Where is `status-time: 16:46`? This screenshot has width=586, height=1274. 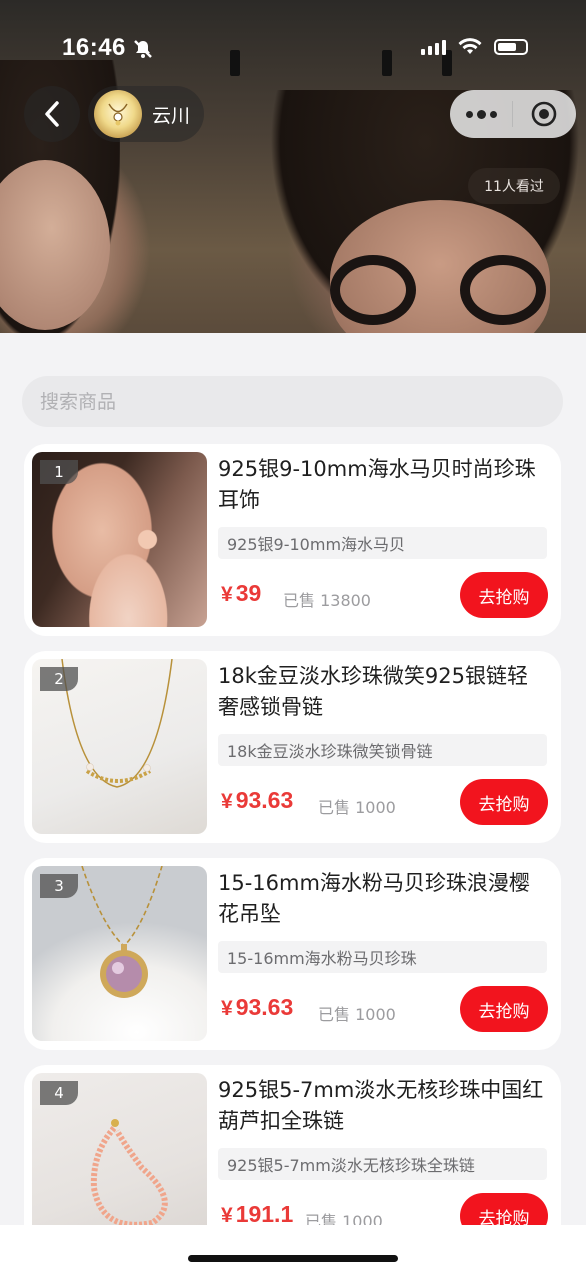
status-time: 16:46 is located at coordinates (94, 47).